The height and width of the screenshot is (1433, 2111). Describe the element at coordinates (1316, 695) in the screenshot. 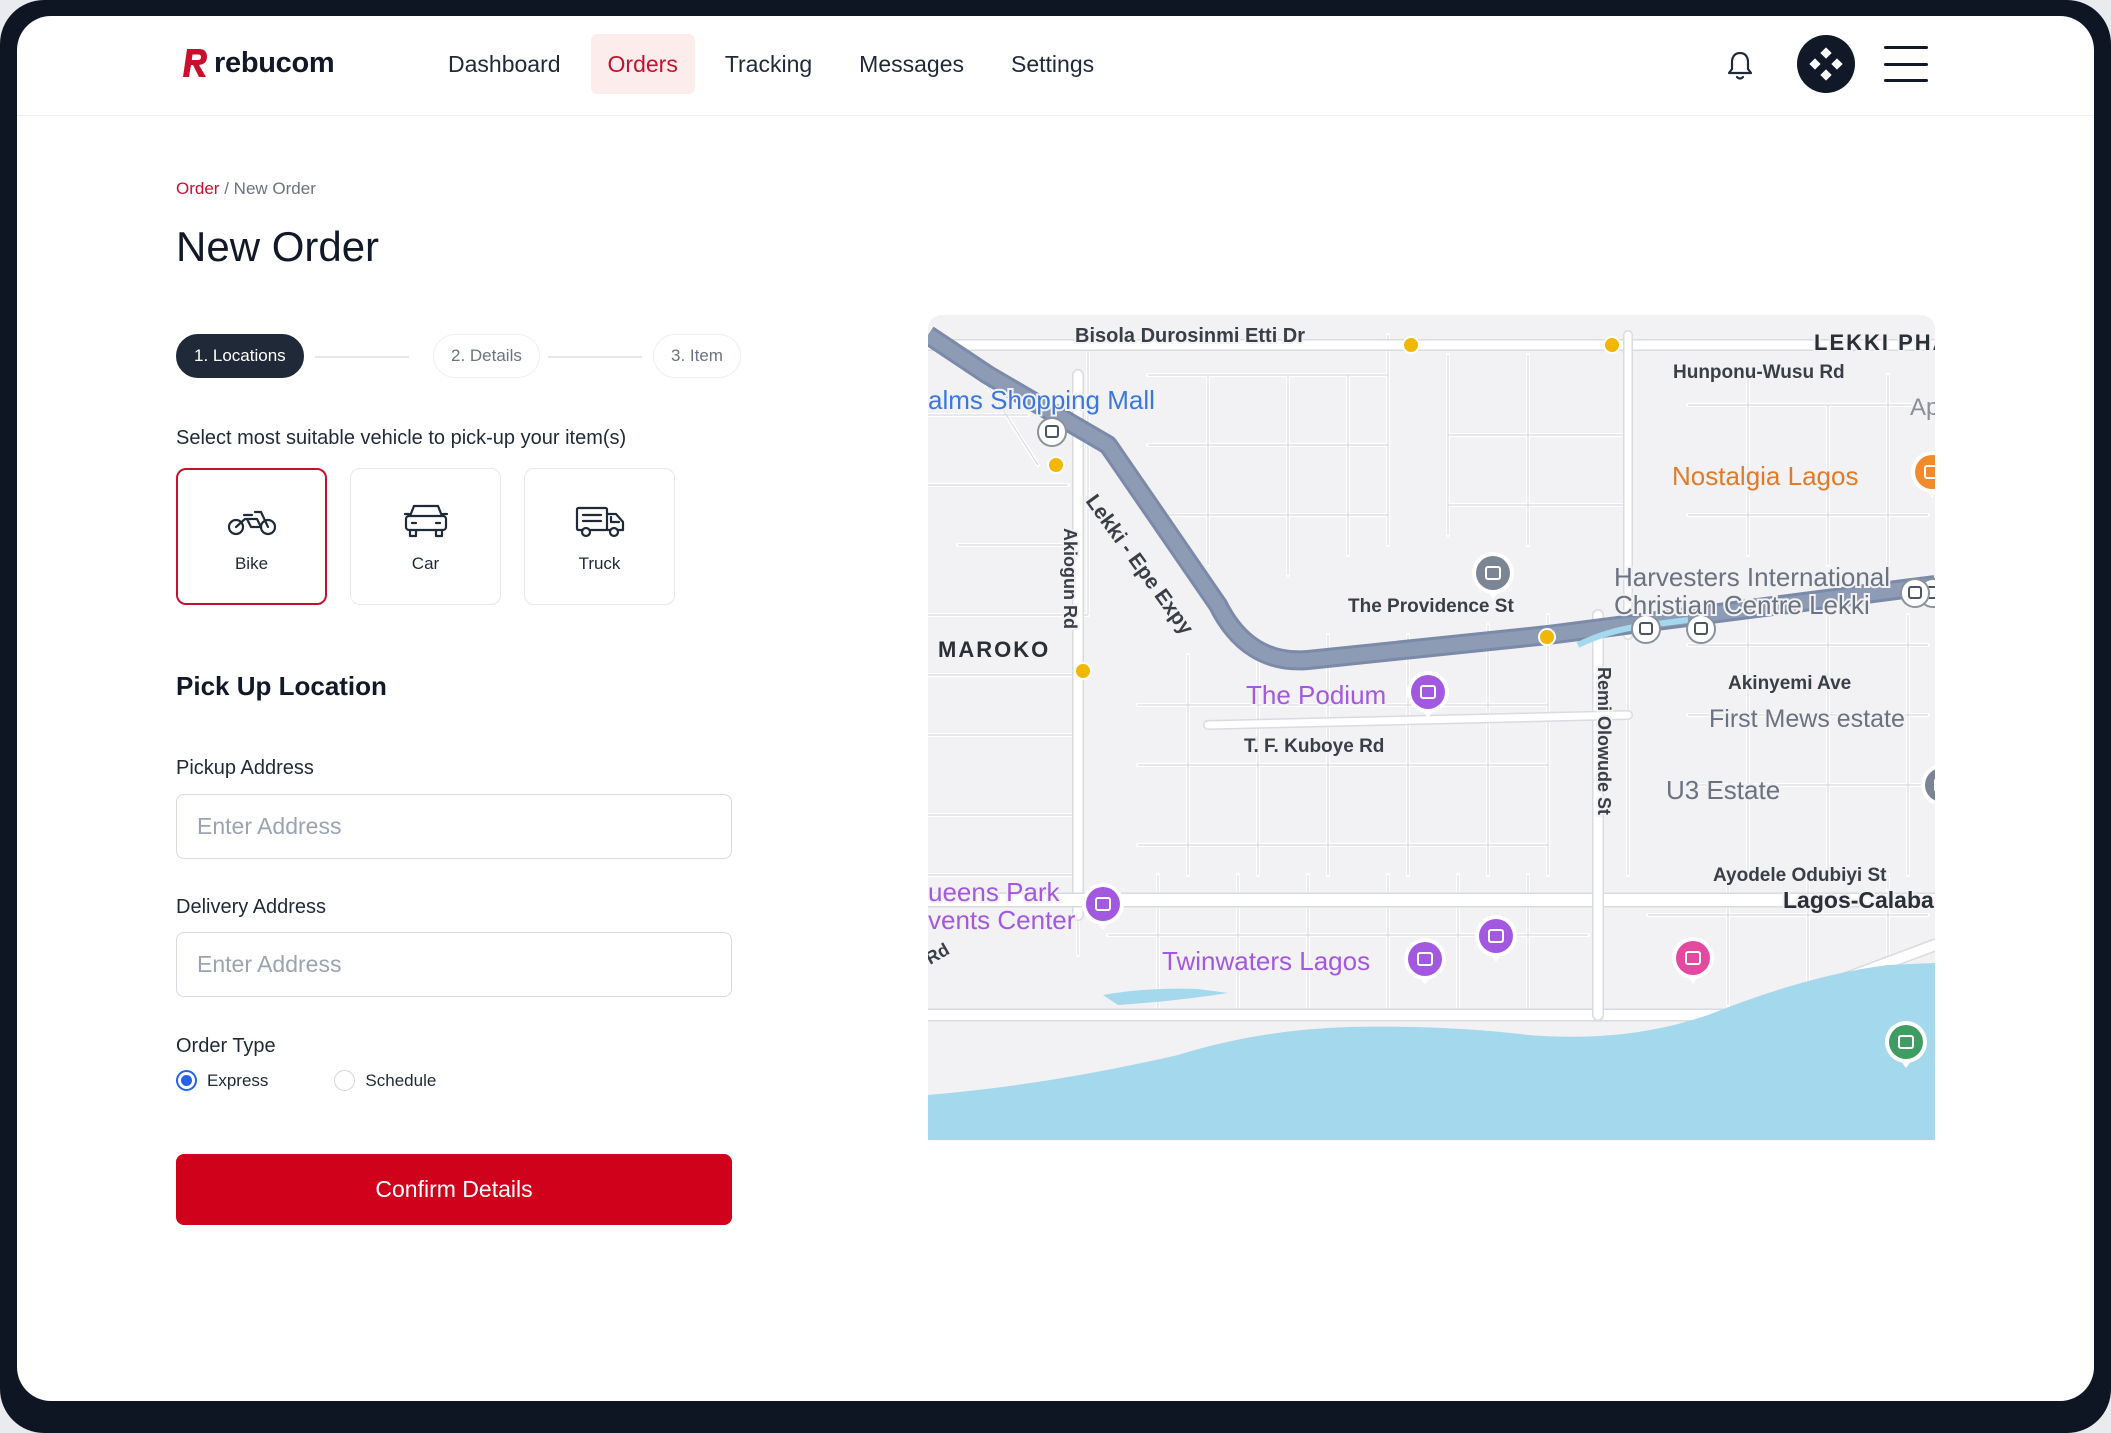

I see `map-label-podium: The Podium` at that location.